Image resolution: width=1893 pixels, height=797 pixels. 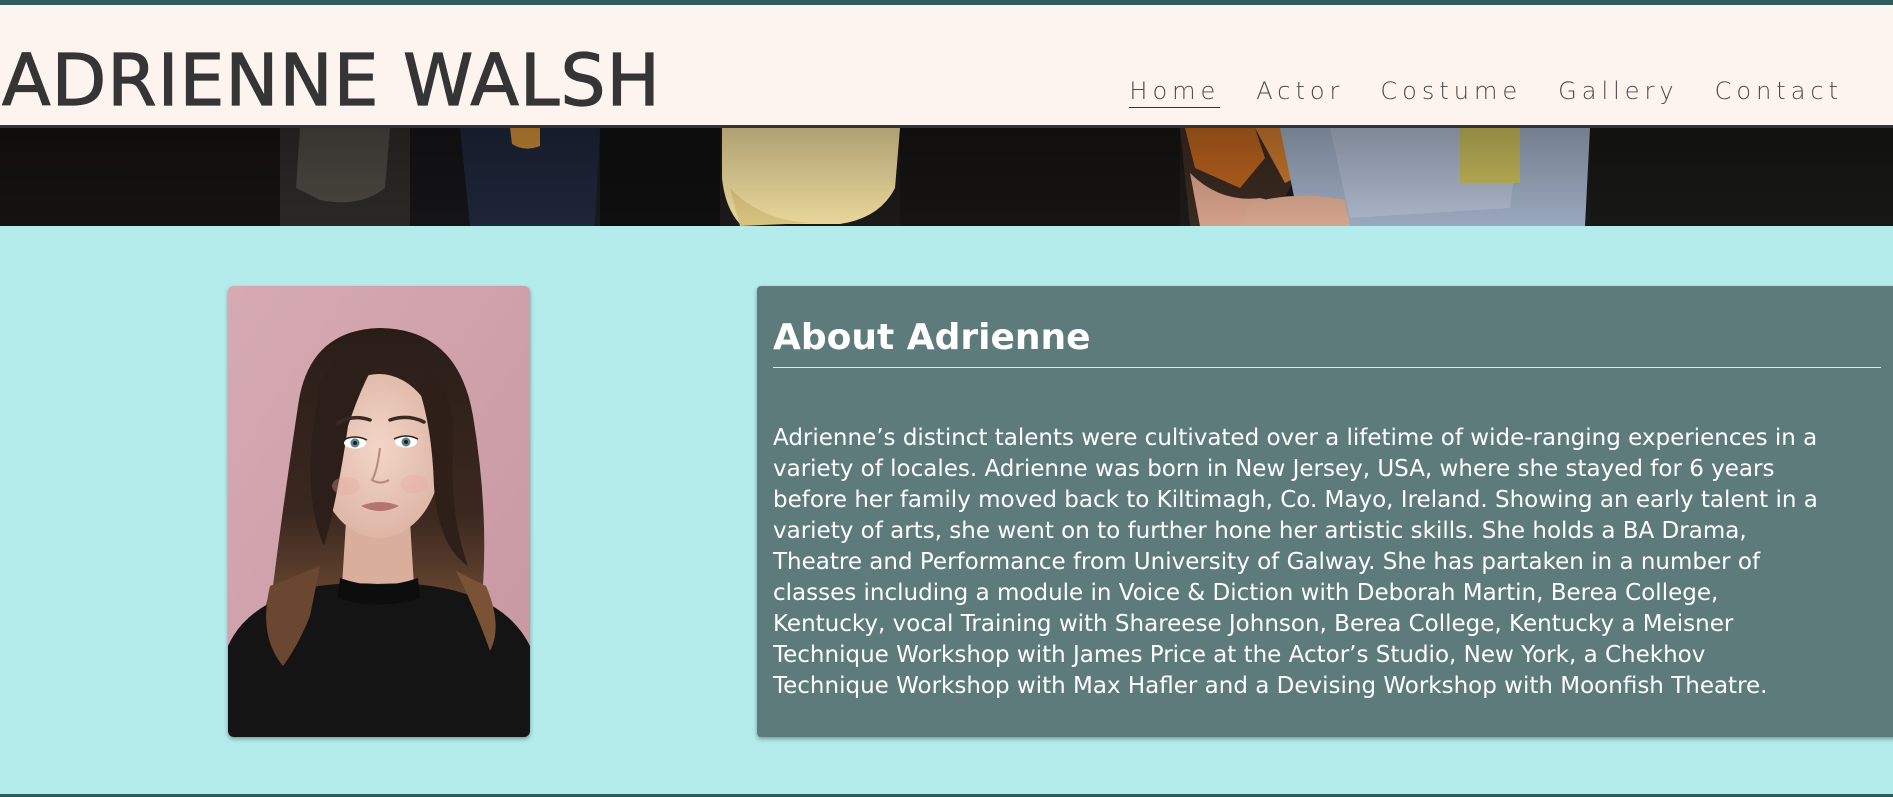 I want to click on site-title: ADRIENNE WALSH, so click(x=331, y=80).